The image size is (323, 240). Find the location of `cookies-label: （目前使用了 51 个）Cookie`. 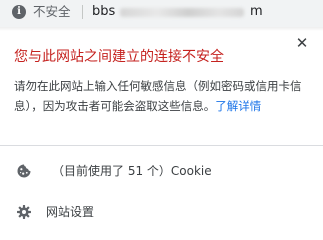

cookies-label: （目前使用了 51 个）Cookie is located at coordinates (132, 171).